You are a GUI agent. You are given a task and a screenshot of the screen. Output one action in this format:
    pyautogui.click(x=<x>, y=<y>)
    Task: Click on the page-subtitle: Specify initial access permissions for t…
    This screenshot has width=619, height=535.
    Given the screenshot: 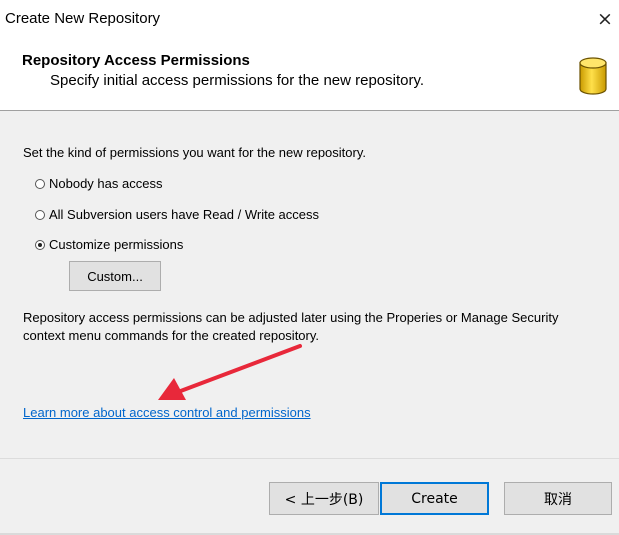 What is the action you would take?
    pyautogui.click(x=237, y=80)
    